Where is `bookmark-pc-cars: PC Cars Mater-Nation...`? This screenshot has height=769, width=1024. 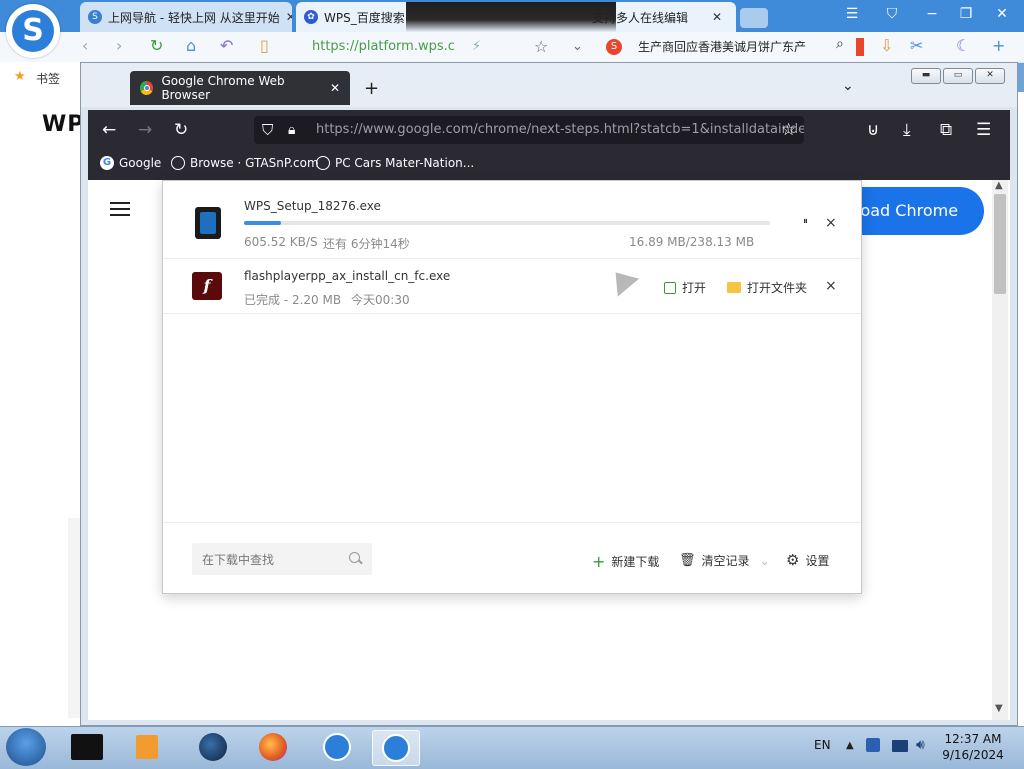 bookmark-pc-cars: PC Cars Mater-Nation... is located at coordinates (395, 163).